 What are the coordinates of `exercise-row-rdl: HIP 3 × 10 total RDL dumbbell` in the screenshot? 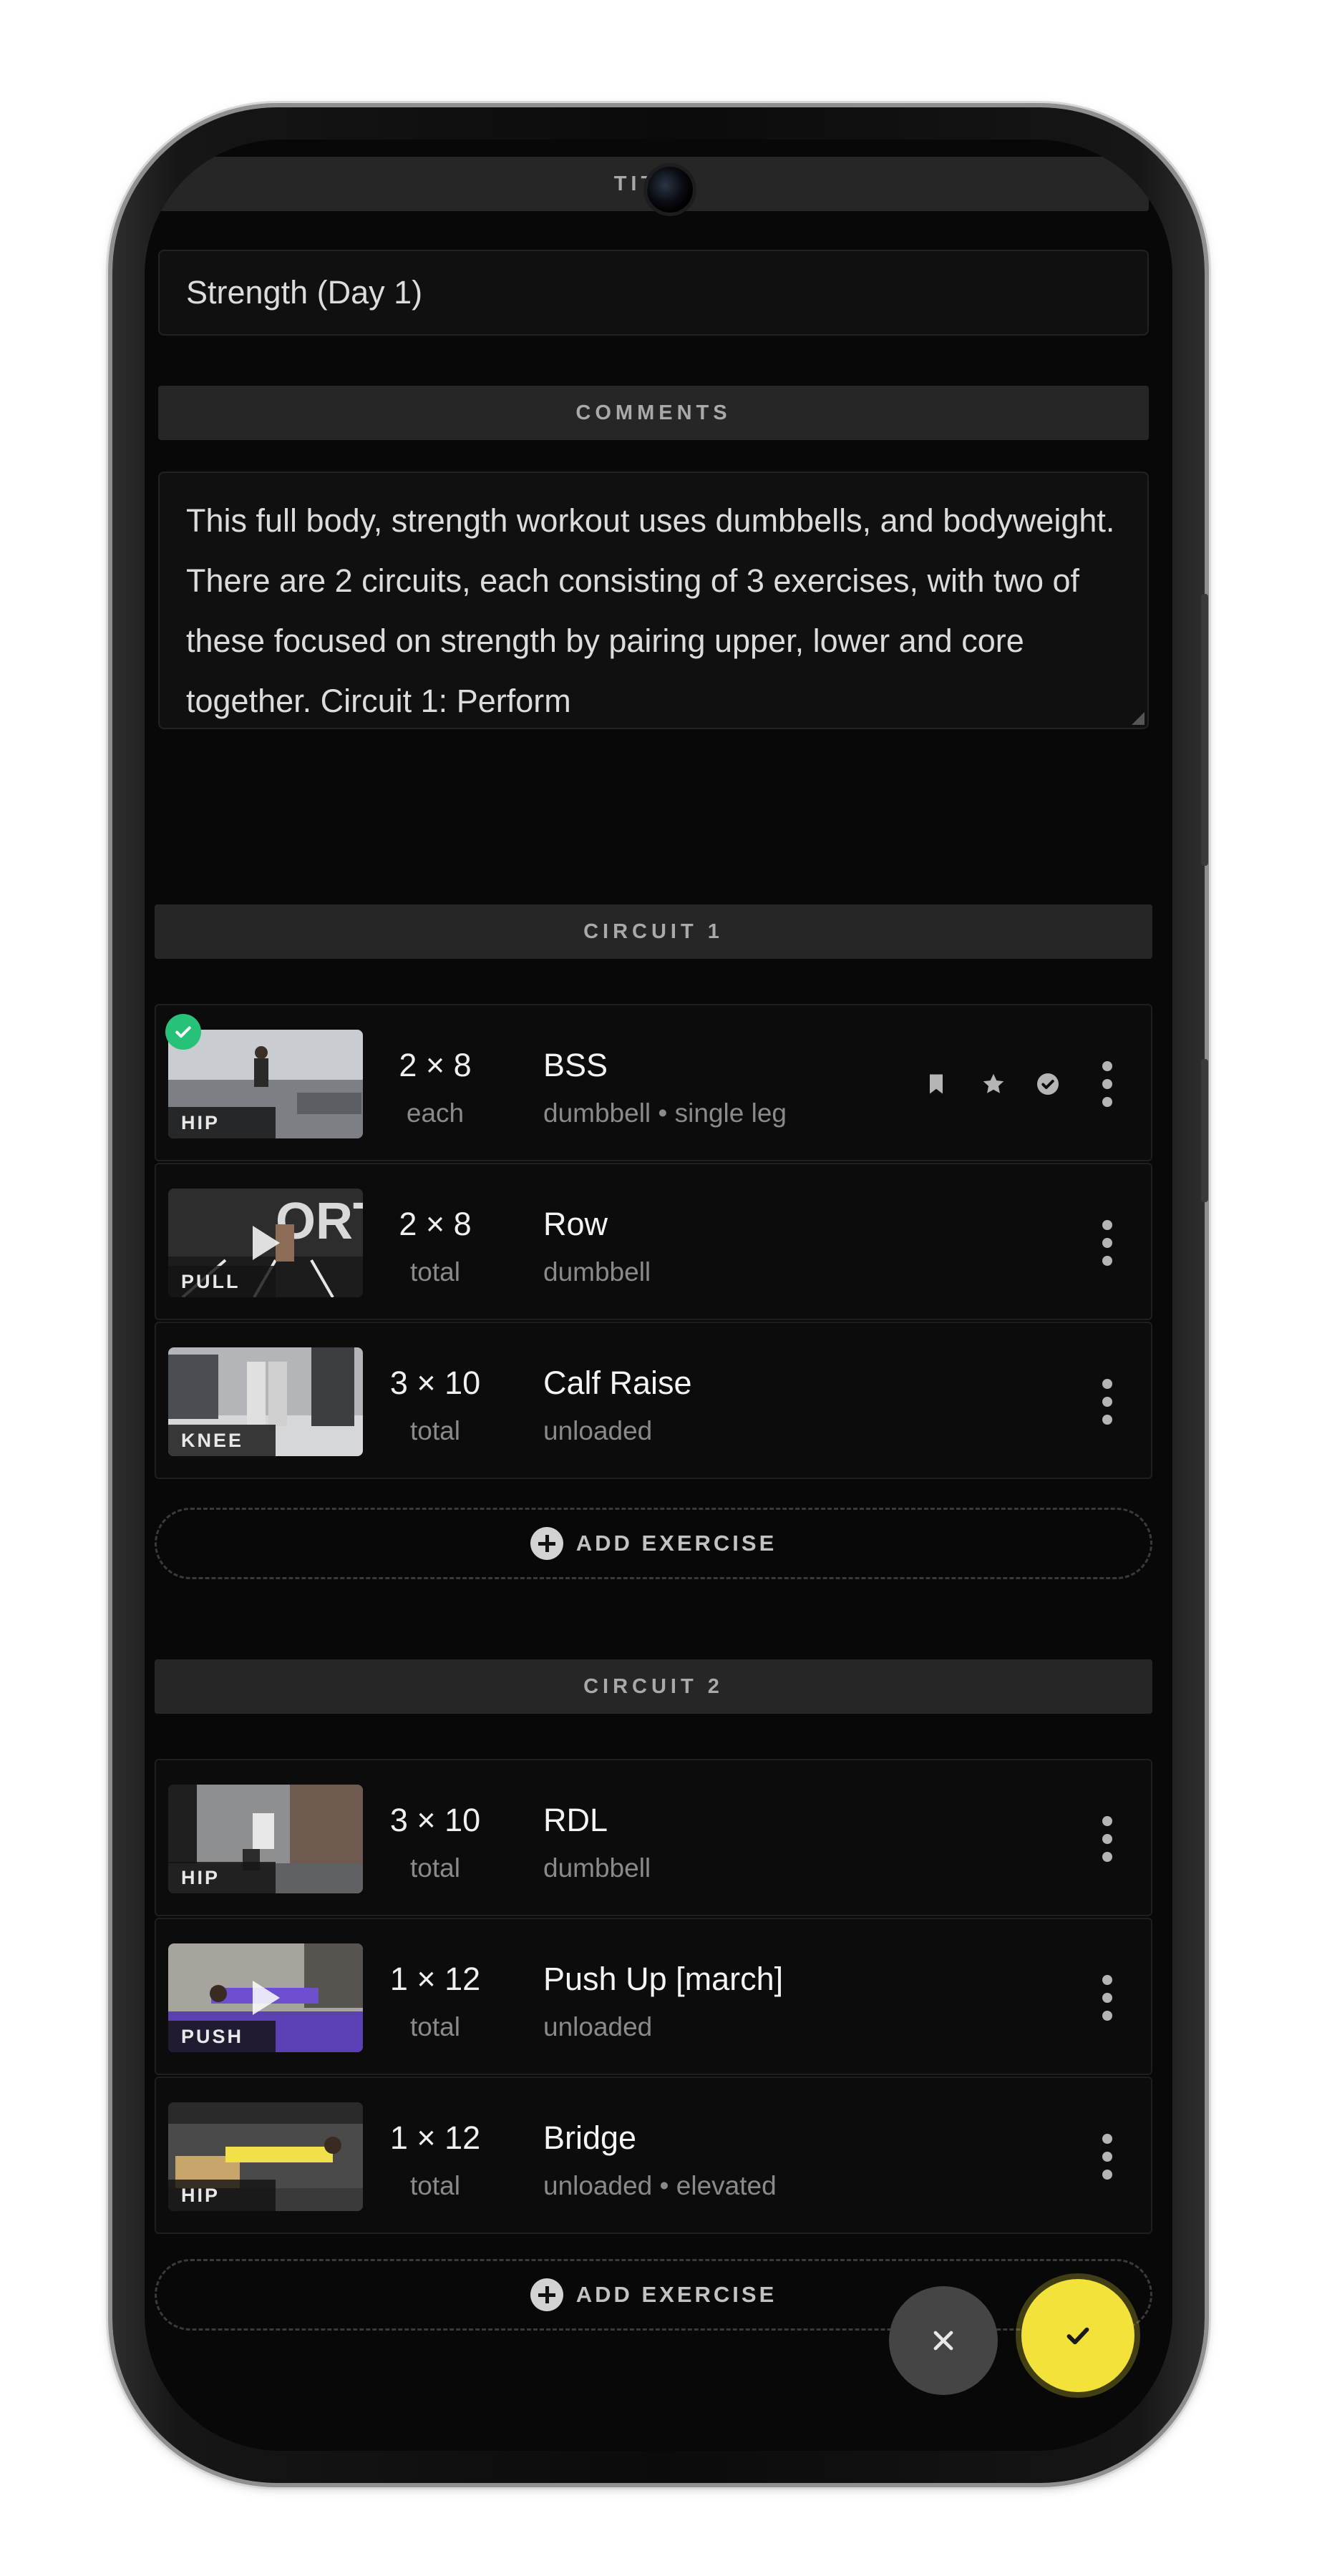 It's located at (653, 1837).